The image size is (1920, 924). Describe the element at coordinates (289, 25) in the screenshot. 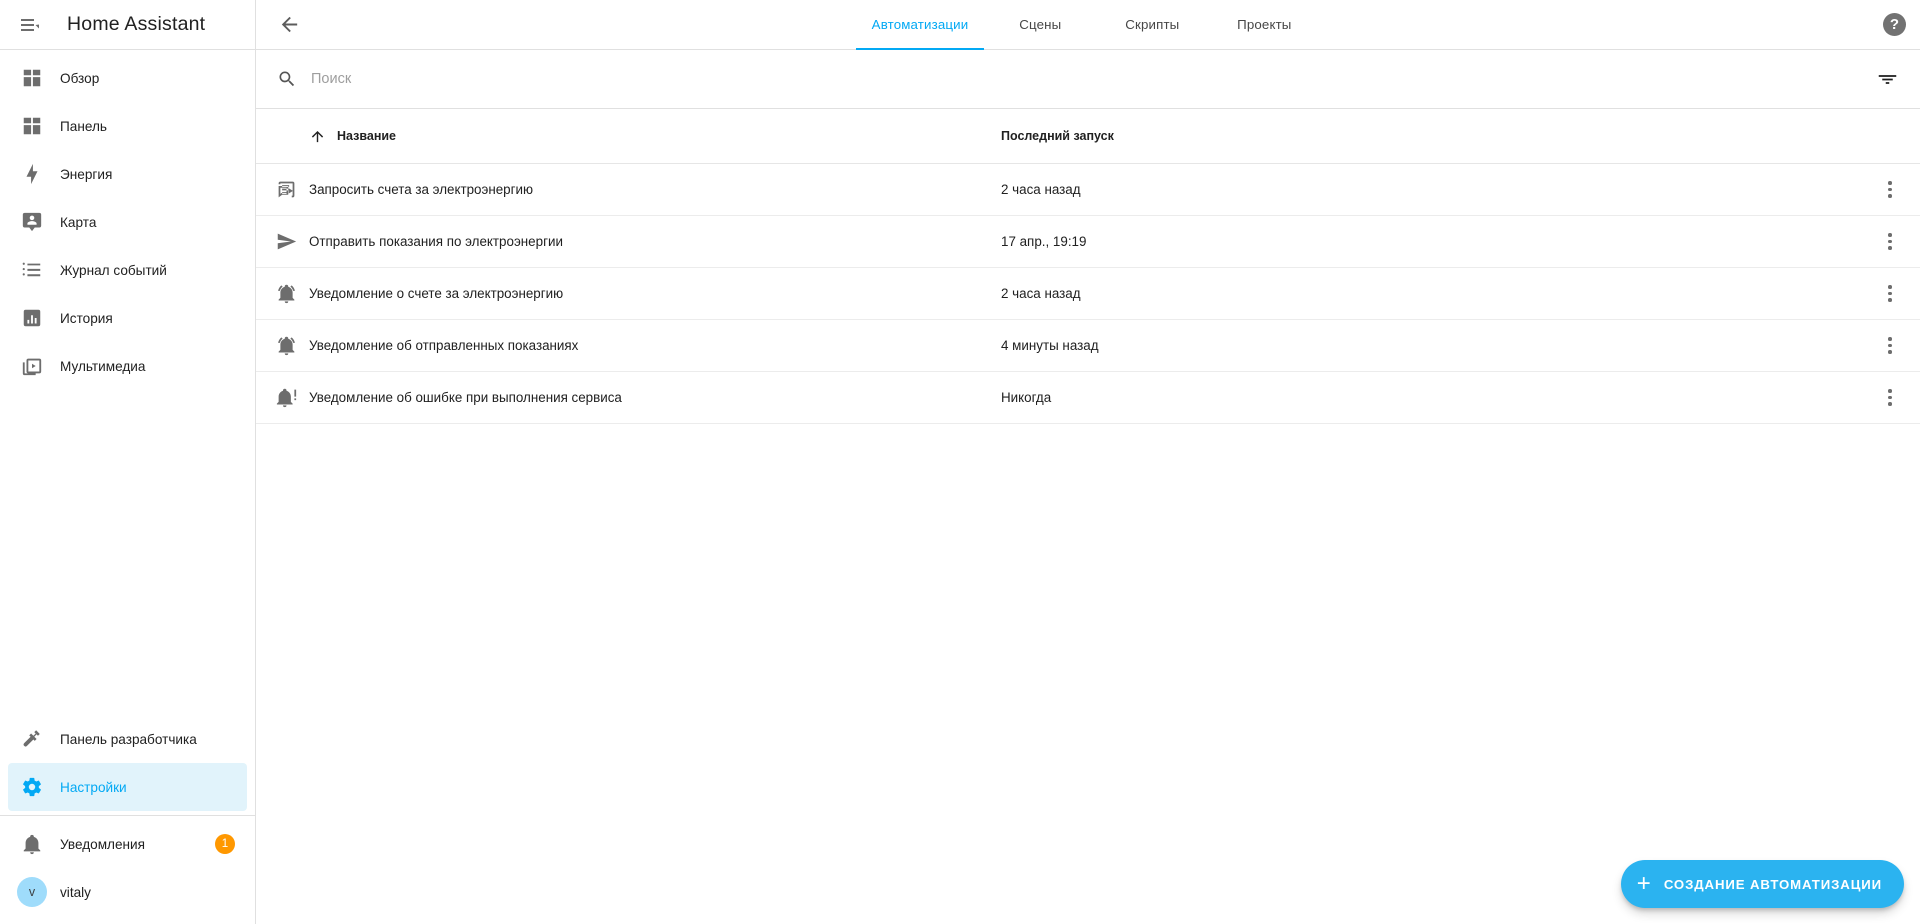

I see `arrow-left-icon` at that location.